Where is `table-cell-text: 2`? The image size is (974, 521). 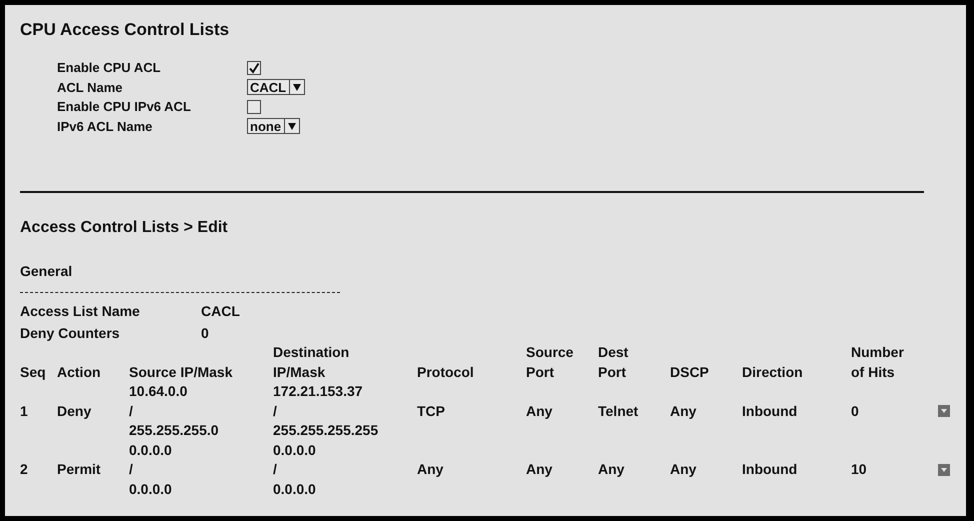
table-cell-text: 2 is located at coordinates (24, 469).